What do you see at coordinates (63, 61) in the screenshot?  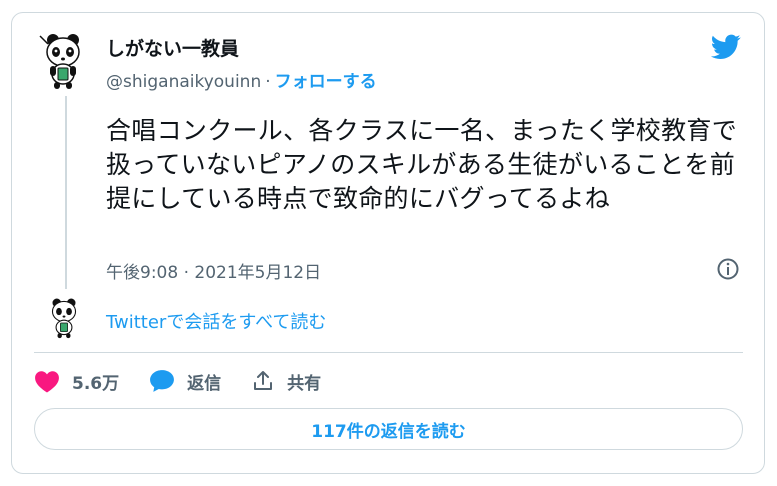 I see `author-avatar` at bounding box center [63, 61].